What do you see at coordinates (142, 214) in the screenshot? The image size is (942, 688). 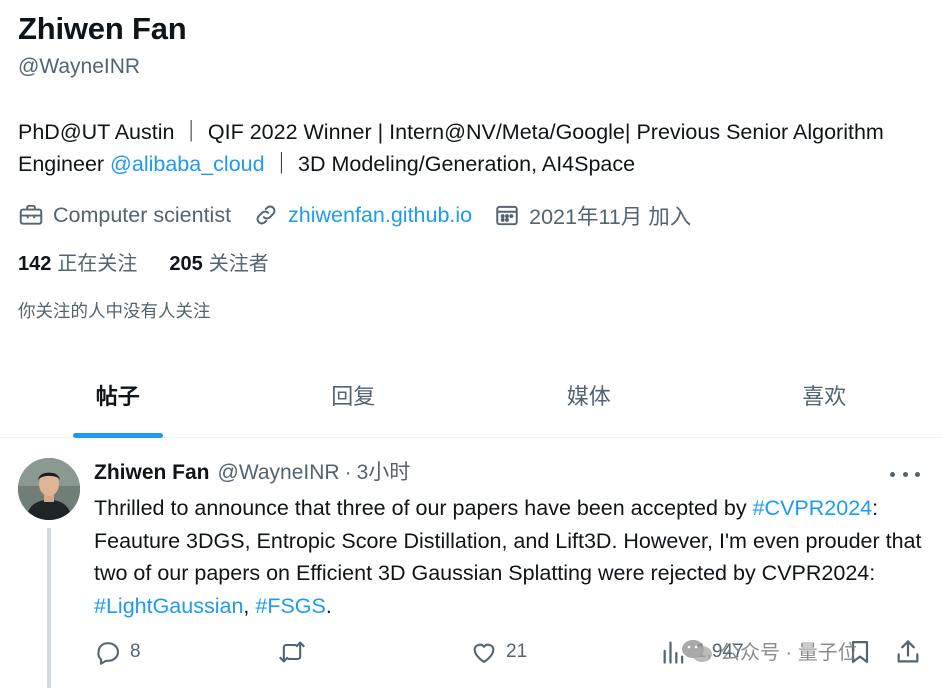 I see `profession-label: Computer scientist` at bounding box center [142, 214].